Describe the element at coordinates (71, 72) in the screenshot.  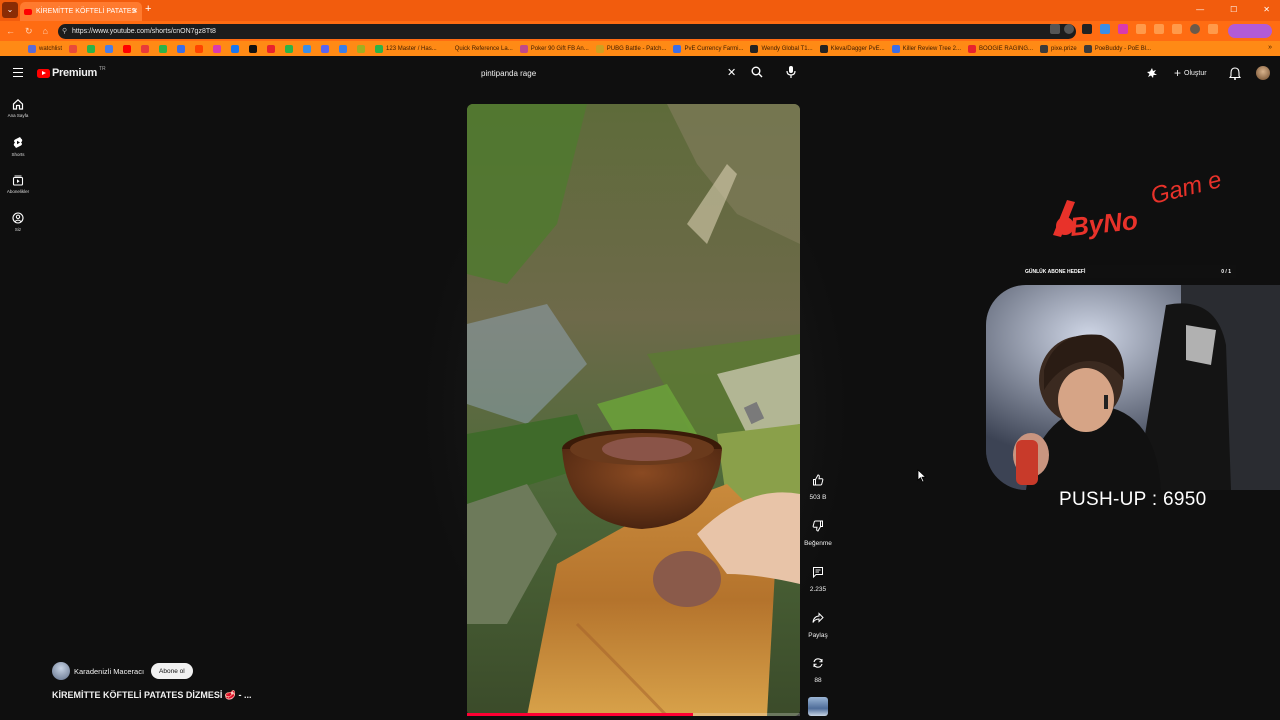
I see `youtube-premium-logo: Premium TR` at that location.